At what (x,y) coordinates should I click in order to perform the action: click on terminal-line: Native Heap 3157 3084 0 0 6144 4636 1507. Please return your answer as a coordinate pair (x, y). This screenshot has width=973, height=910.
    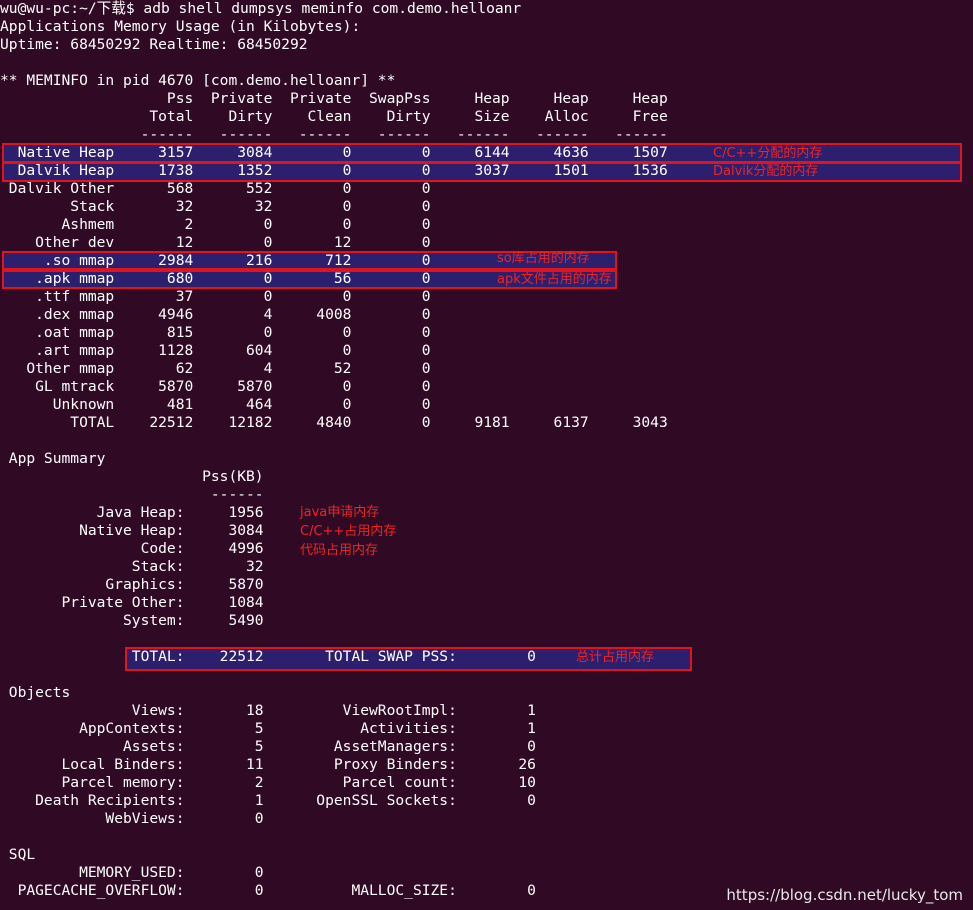
    Looking at the image, I should click on (334, 152).